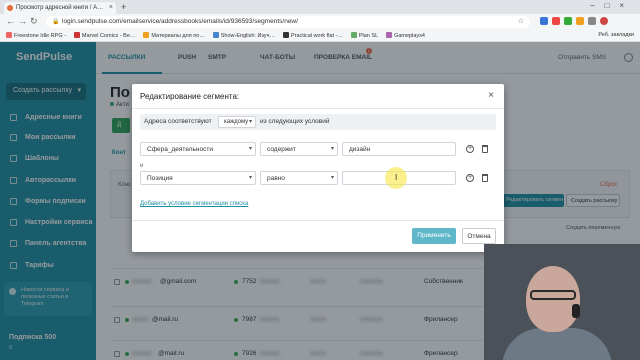 The image size is (640, 360). I want to click on reload-icon: ↻, so click(34, 21).